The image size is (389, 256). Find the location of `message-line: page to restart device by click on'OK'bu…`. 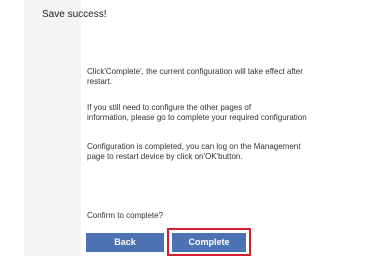

message-line: page to restart device by click on'OK'bu… is located at coordinates (165, 156).